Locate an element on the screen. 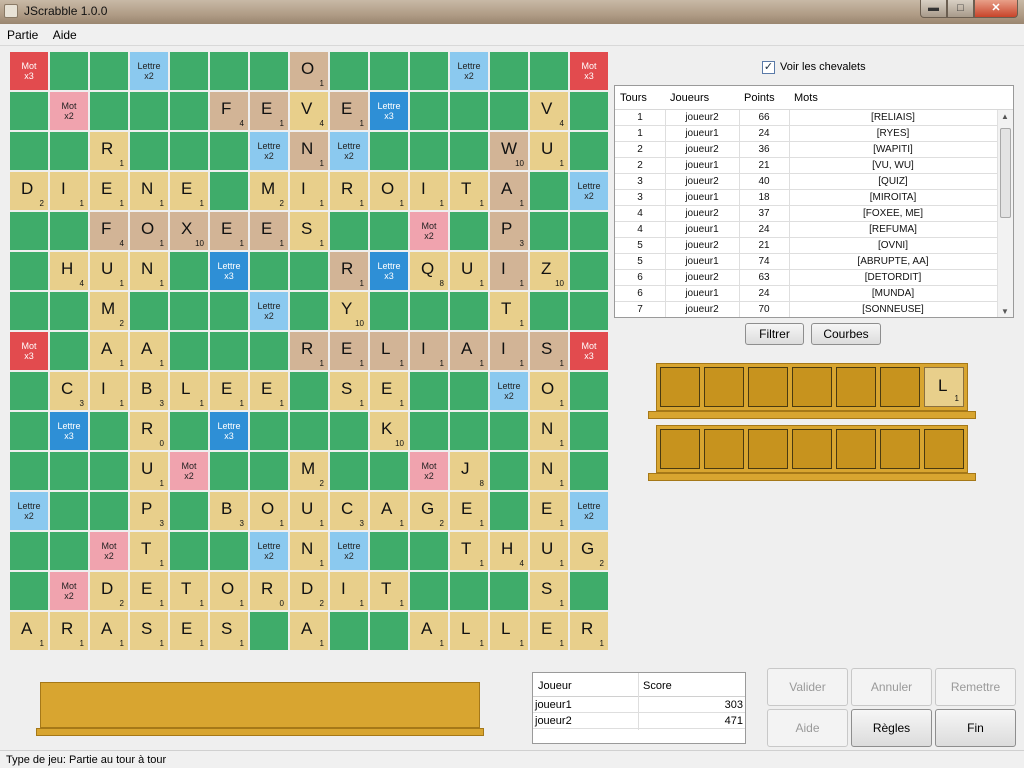  history-col-mots: Mots is located at coordinates (806, 98).